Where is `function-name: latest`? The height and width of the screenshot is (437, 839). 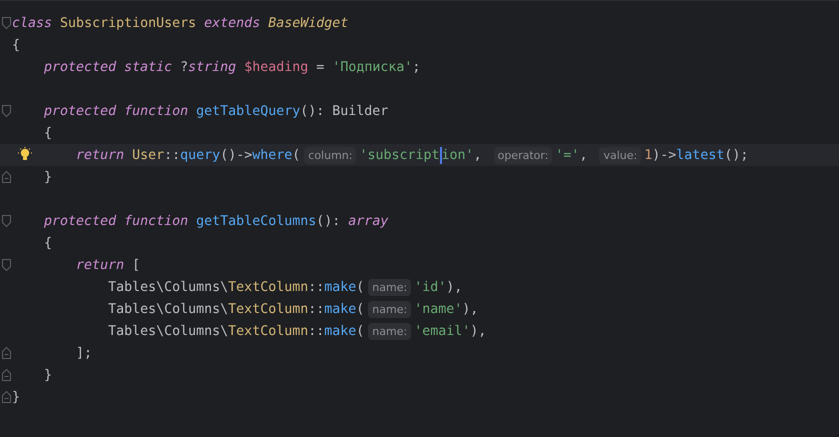 function-name: latest is located at coordinates (700, 155).